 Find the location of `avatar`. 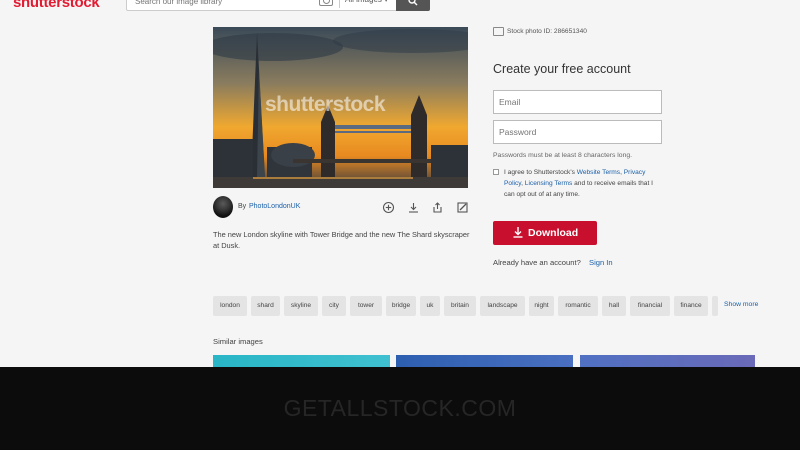

avatar is located at coordinates (223, 207).